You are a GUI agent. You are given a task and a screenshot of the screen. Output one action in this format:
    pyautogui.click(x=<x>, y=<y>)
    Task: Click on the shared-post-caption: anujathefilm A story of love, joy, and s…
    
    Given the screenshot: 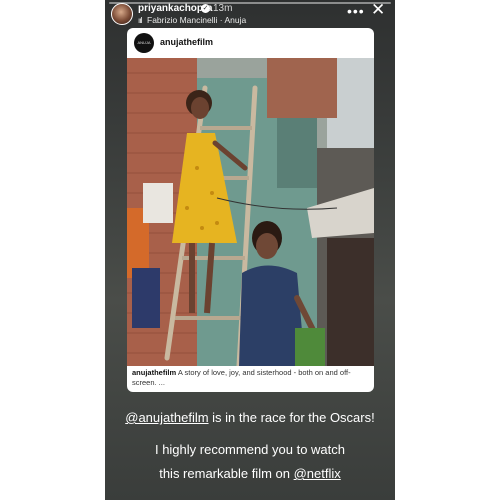 What is the action you would take?
    pyautogui.click(x=251, y=378)
    